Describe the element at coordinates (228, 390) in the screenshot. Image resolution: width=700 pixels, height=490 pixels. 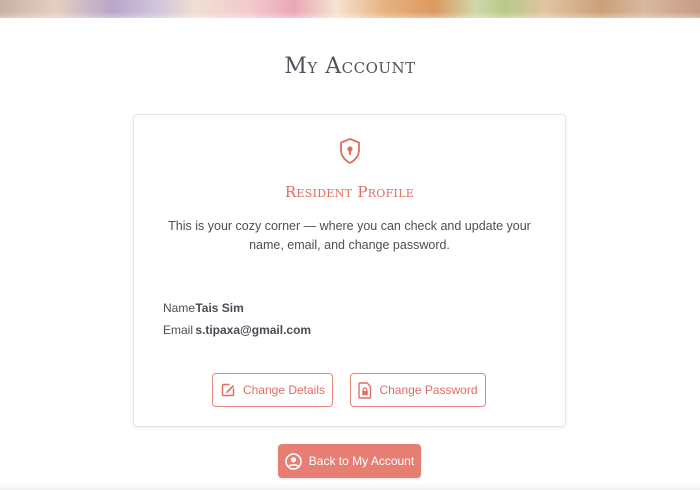
I see `edit-icon` at that location.